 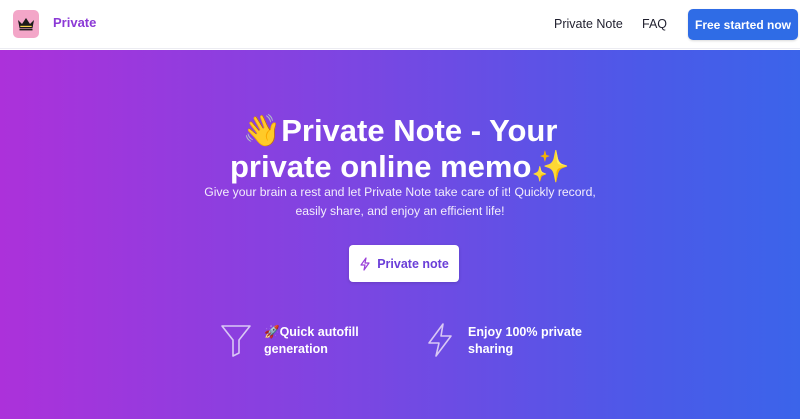 What do you see at coordinates (419, 130) in the screenshot?
I see `hero-title-line-1: Private Note - Your` at bounding box center [419, 130].